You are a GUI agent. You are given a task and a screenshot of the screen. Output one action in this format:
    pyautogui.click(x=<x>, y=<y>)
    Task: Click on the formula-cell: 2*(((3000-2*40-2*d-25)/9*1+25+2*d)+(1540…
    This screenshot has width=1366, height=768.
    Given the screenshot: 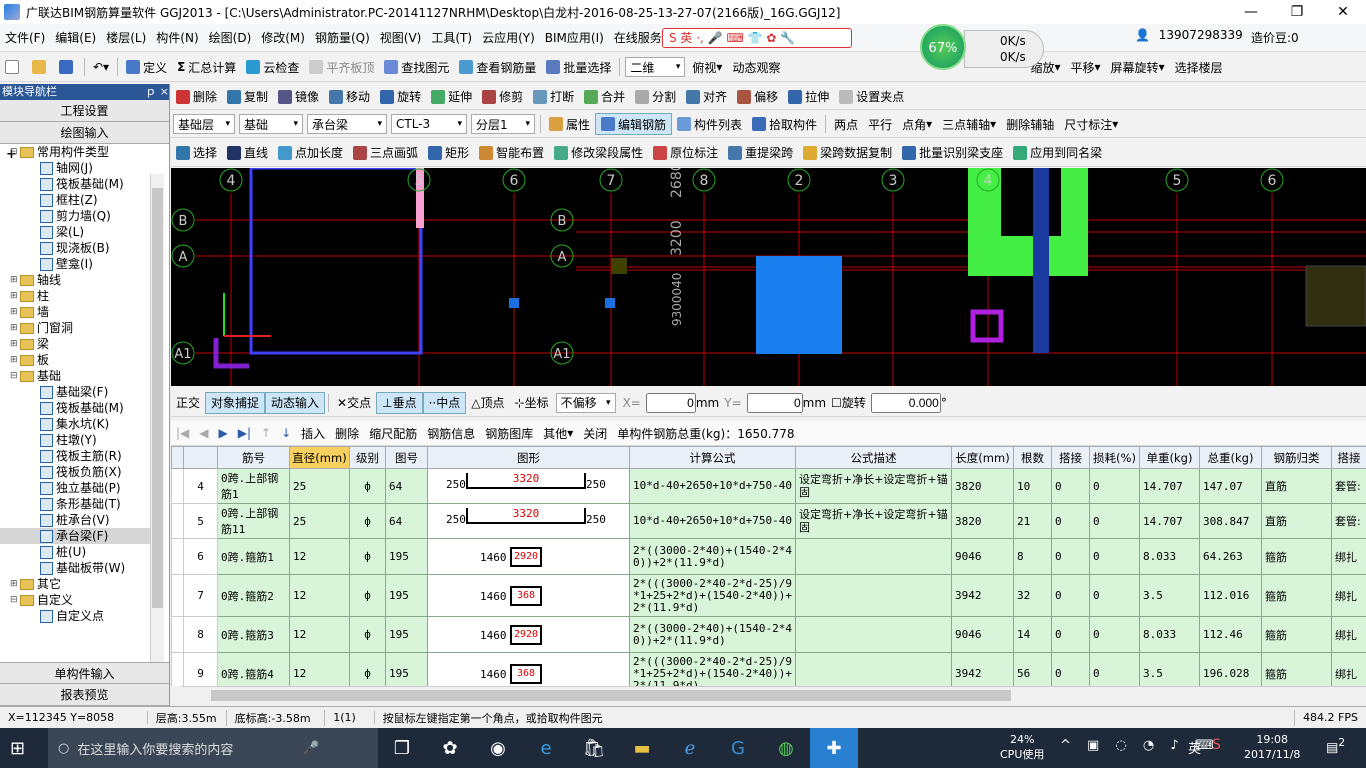 What is the action you would take?
    pyautogui.click(x=712, y=595)
    